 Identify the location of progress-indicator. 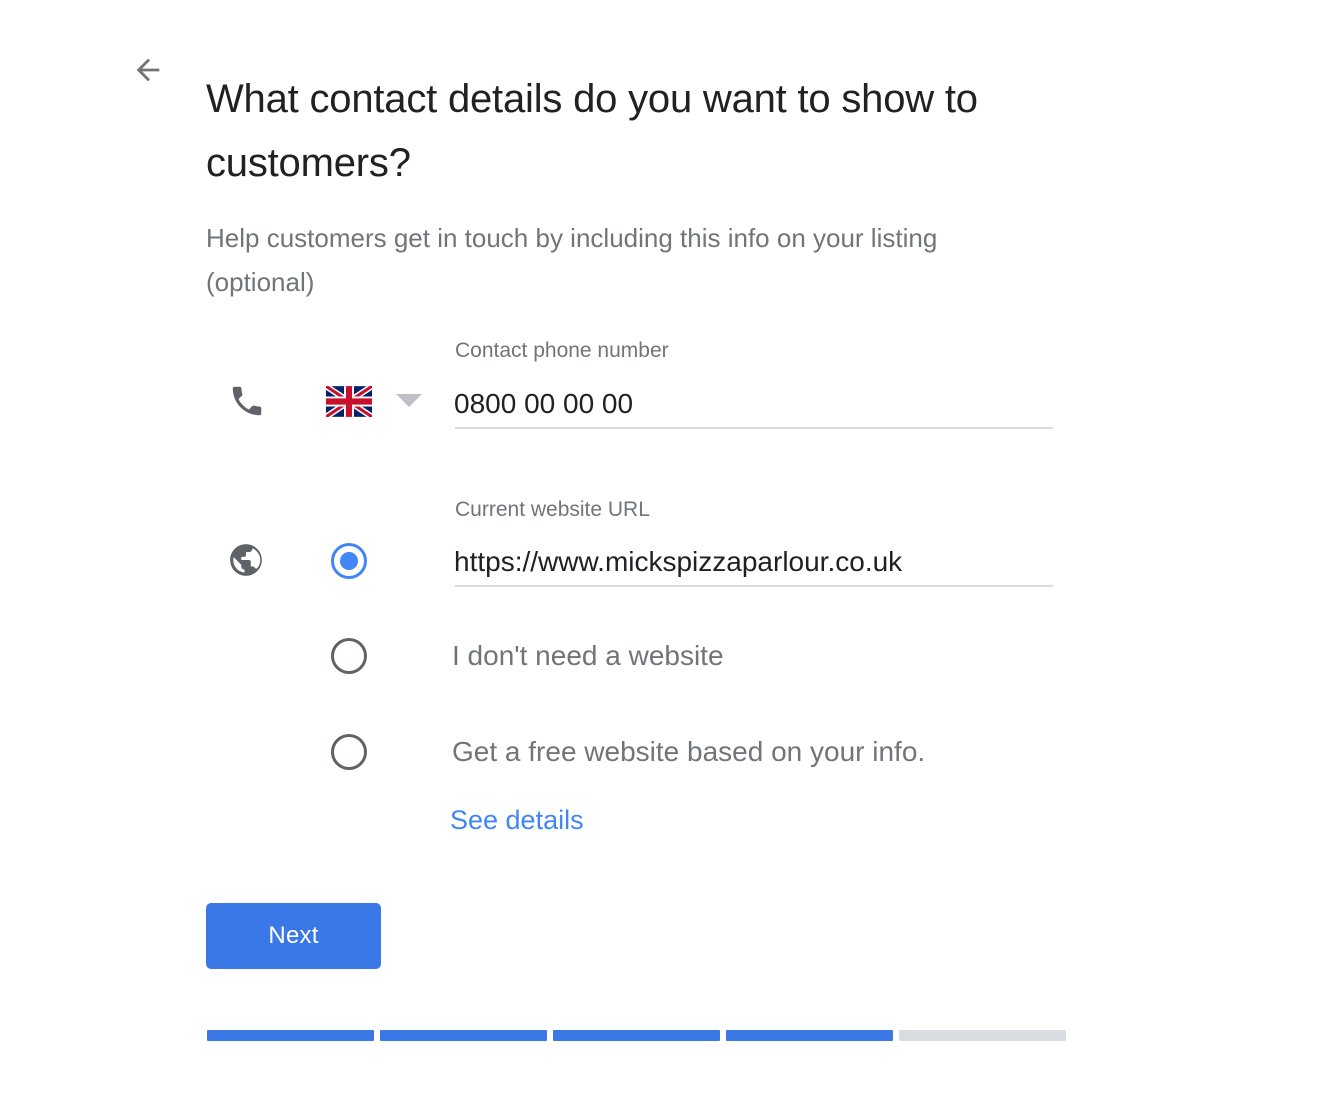
(636, 1035).